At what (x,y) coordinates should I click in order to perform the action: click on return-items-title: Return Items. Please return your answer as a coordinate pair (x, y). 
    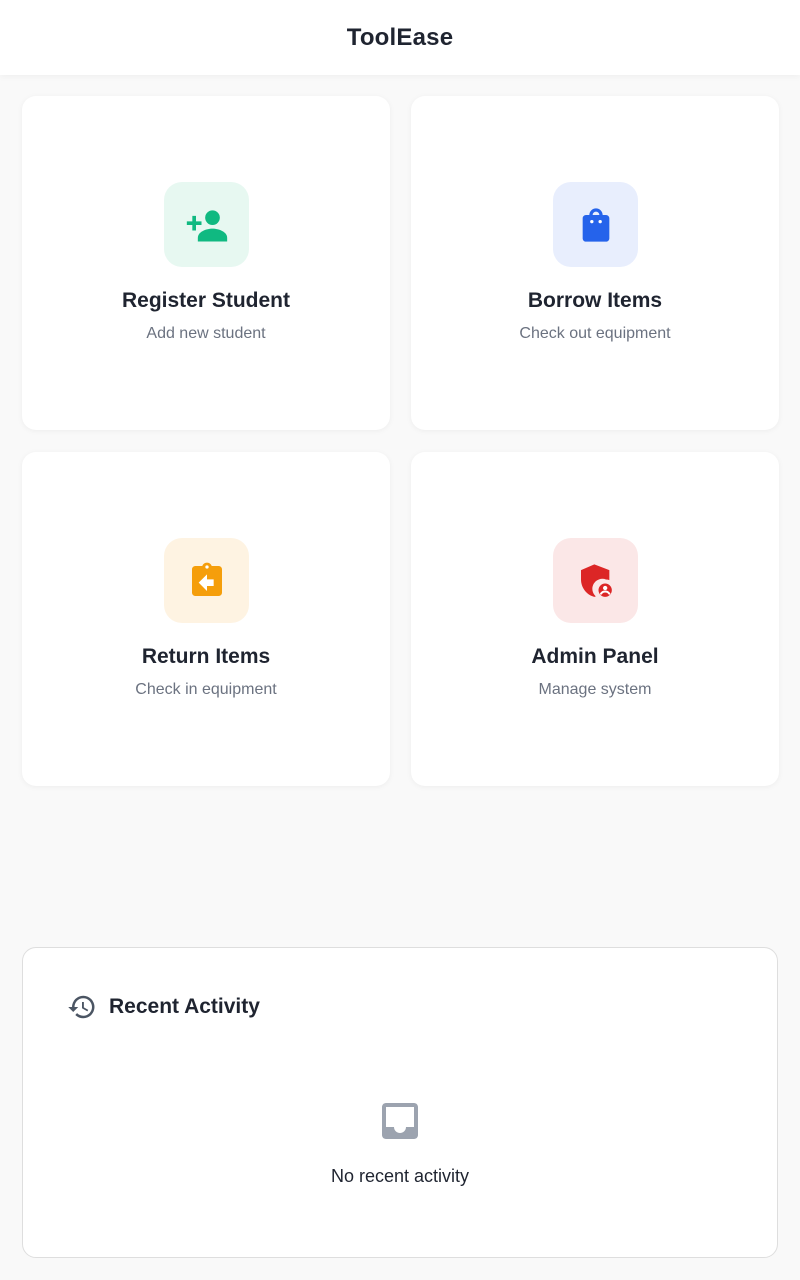
    Looking at the image, I should click on (206, 656).